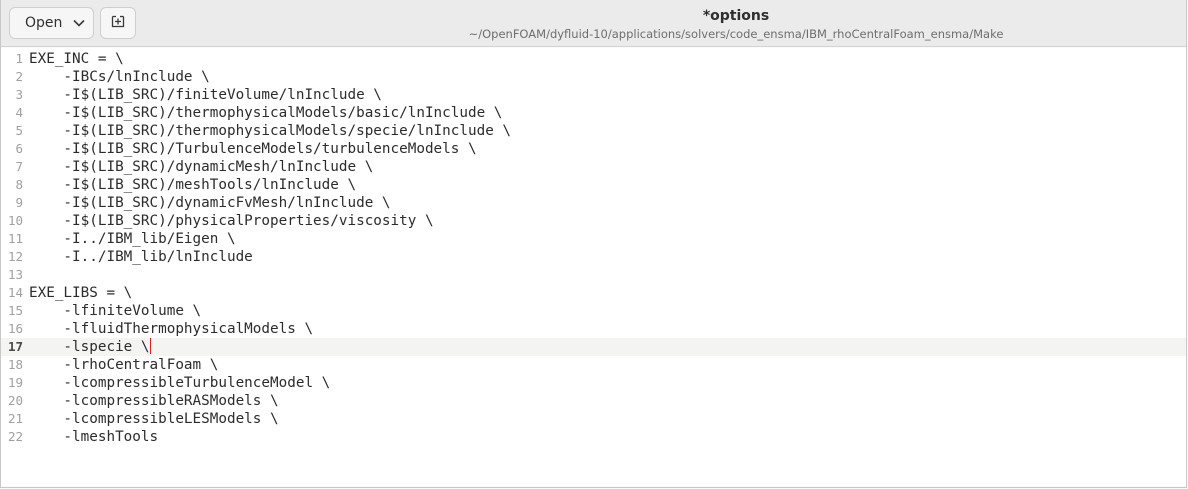  Describe the element at coordinates (15, 346) in the screenshot. I see `line-number: 17` at that location.